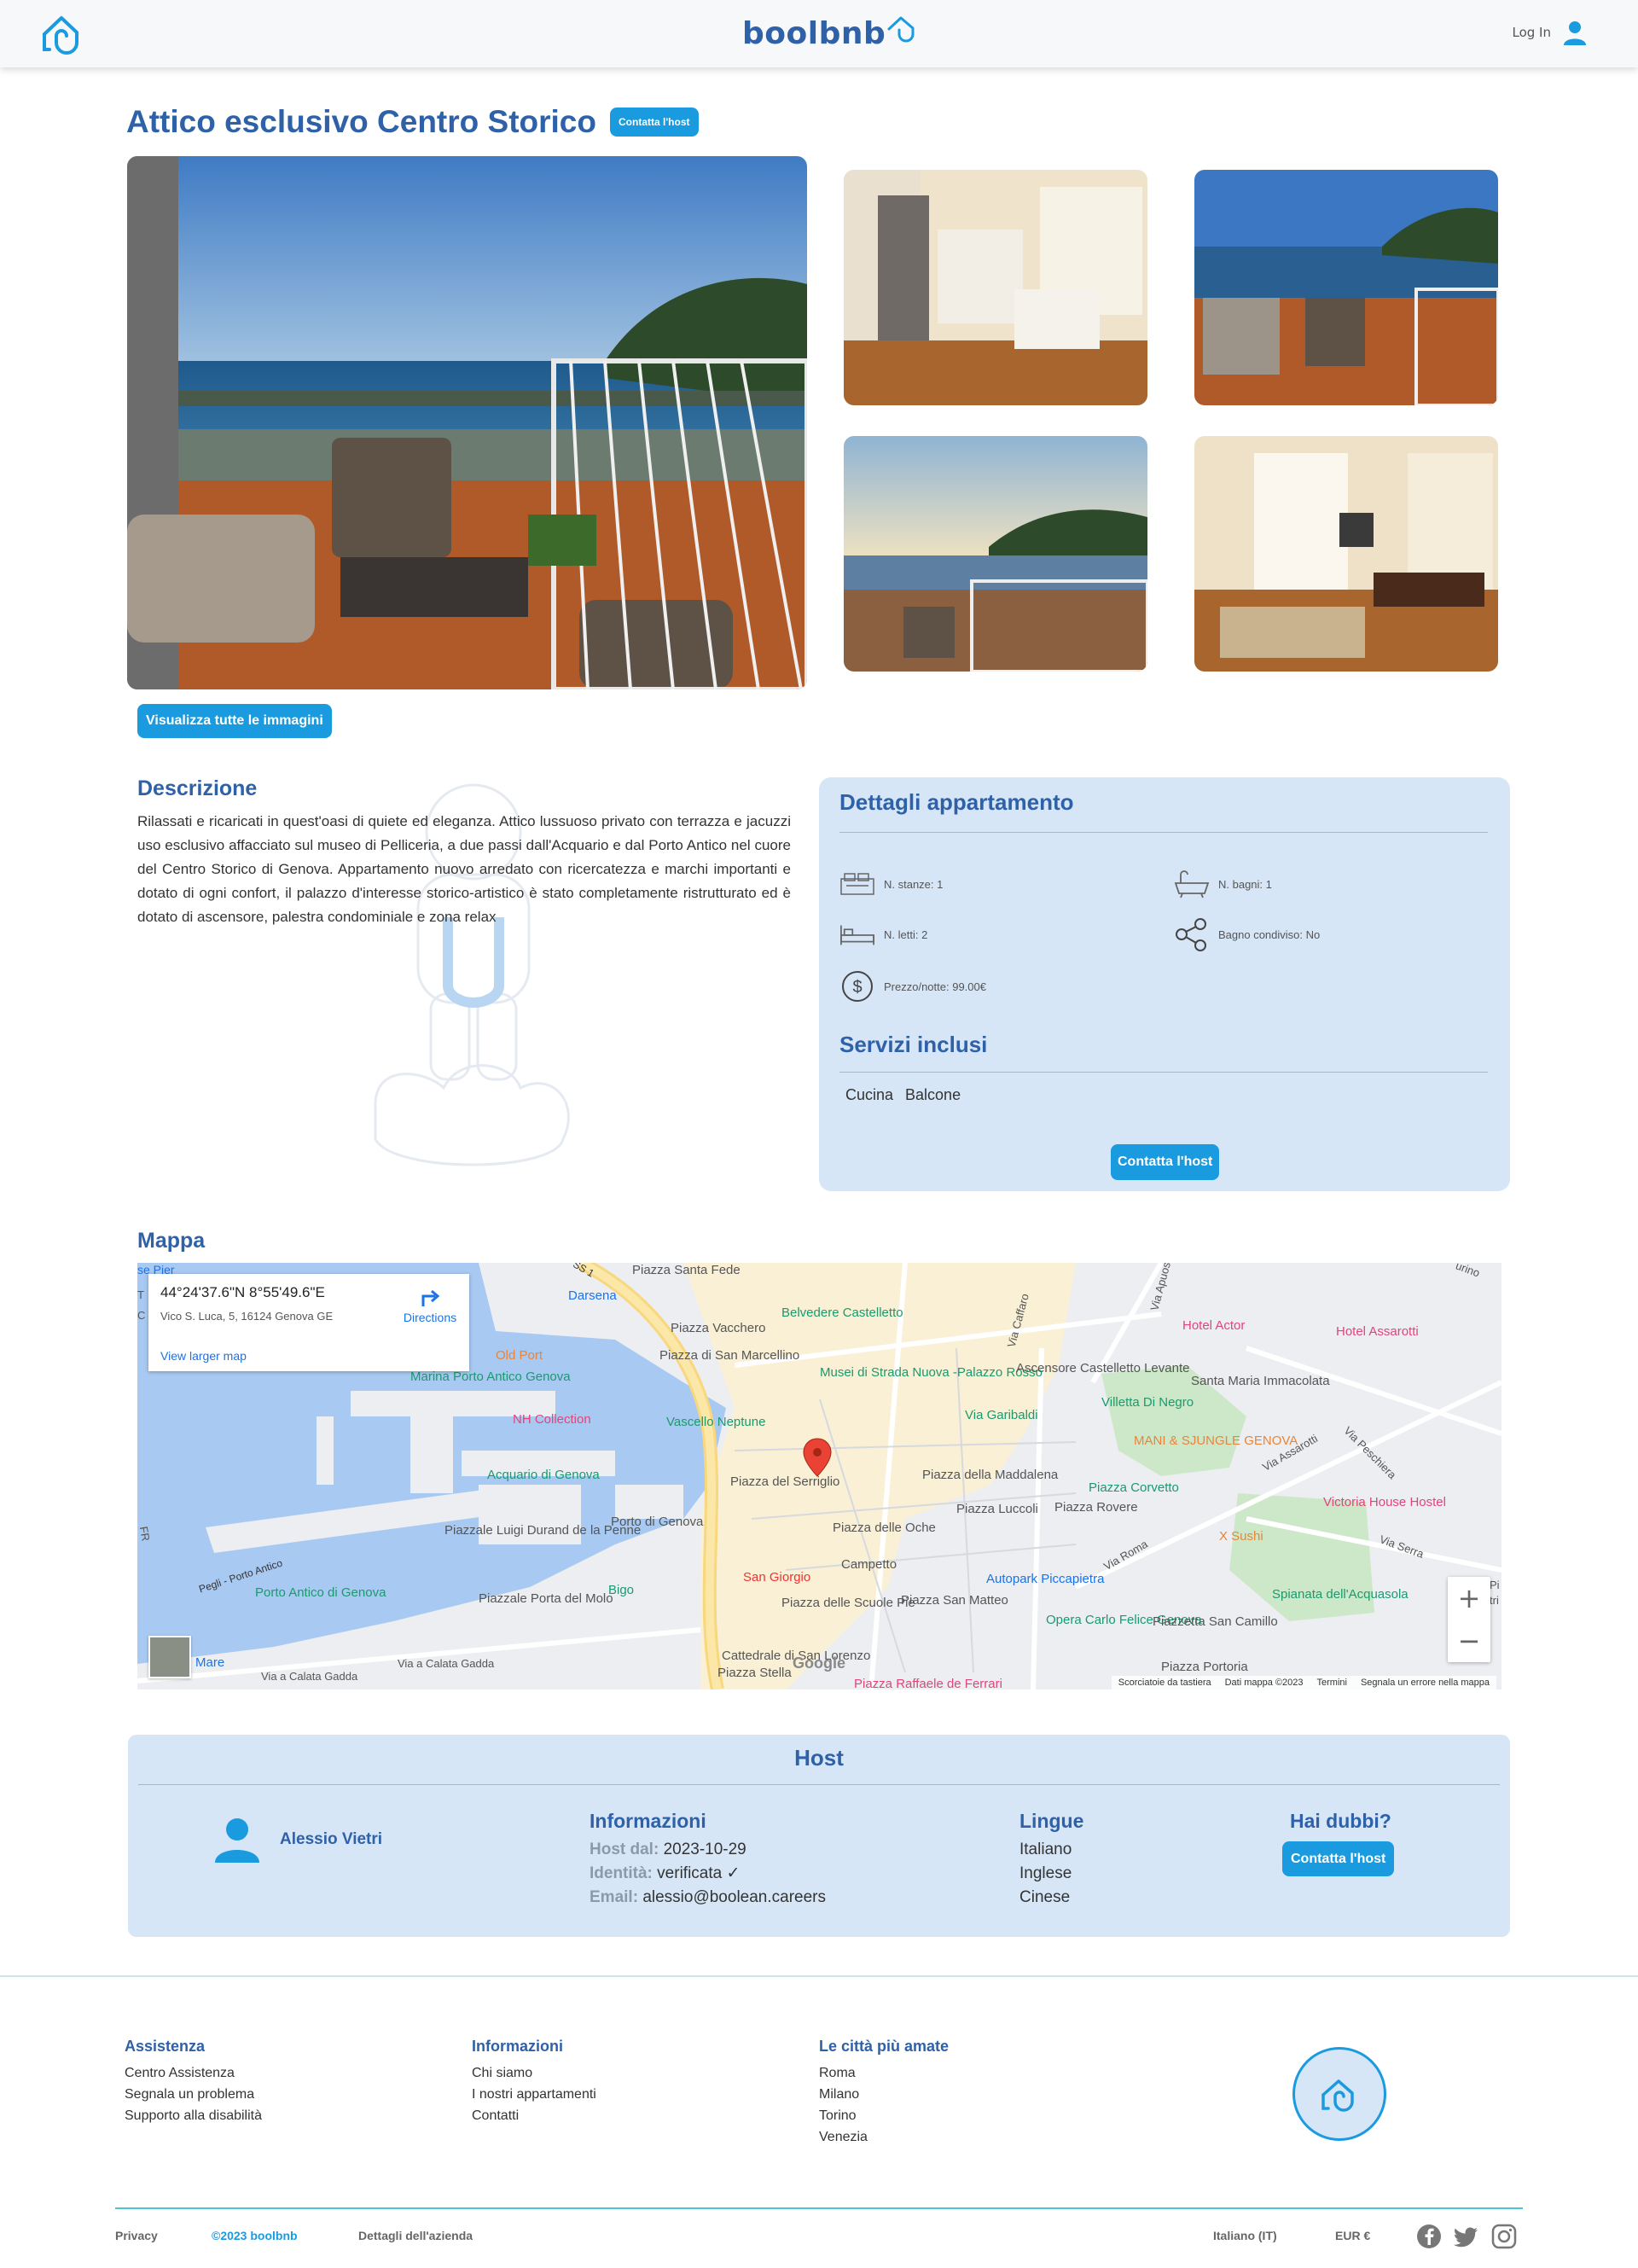 Image resolution: width=1638 pixels, height=2268 pixels. What do you see at coordinates (1216, 1440) in the screenshot?
I see `map-label: MANI & SJUNGLE GENOVA` at bounding box center [1216, 1440].